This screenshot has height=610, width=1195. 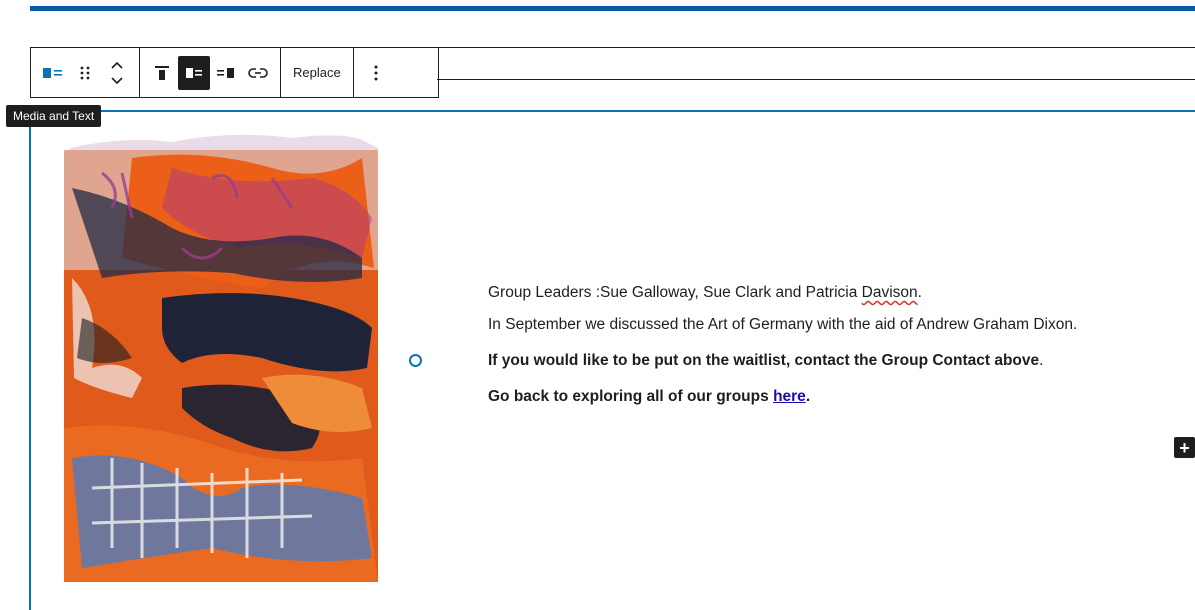 I want to click on align-top-icon, so click(x=162, y=73).